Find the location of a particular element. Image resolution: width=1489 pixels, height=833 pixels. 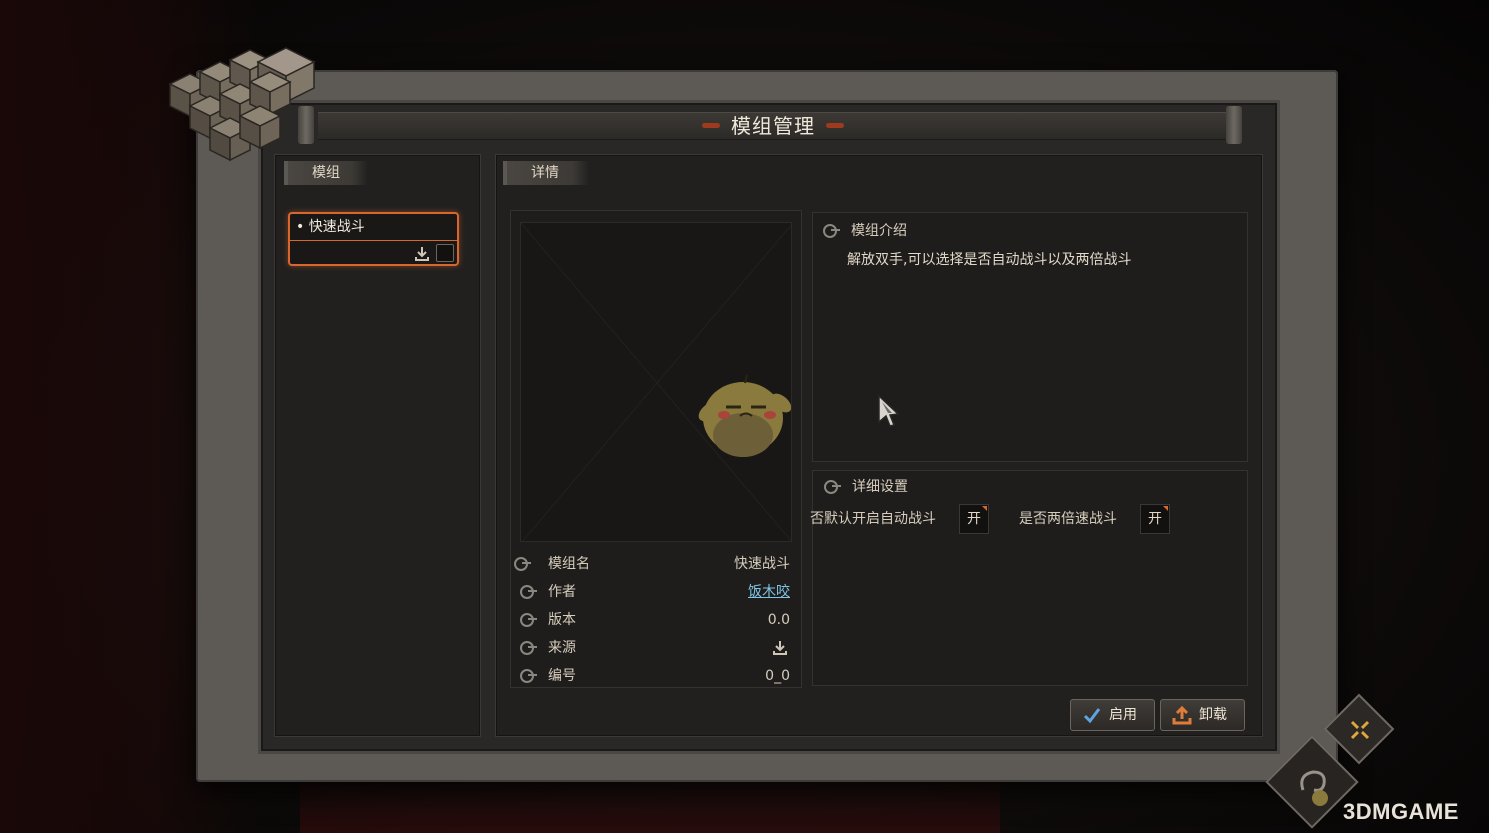

mod-list-item: • 快速战斗 is located at coordinates (373, 239).